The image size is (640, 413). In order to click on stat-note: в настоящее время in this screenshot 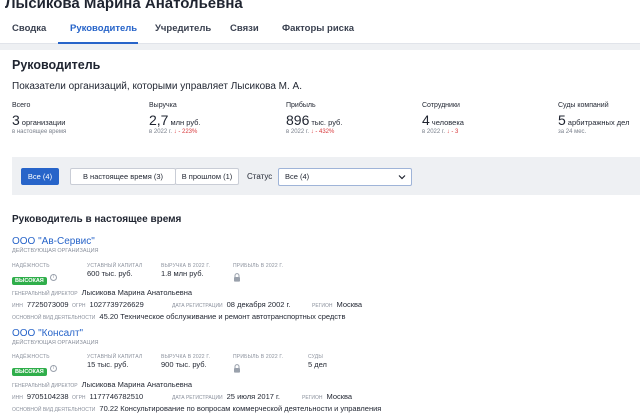, I will do `click(39, 132)`.